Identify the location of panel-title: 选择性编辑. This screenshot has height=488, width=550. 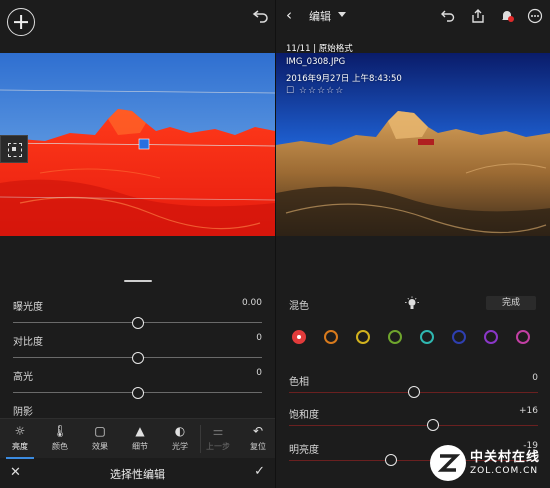
(137, 474).